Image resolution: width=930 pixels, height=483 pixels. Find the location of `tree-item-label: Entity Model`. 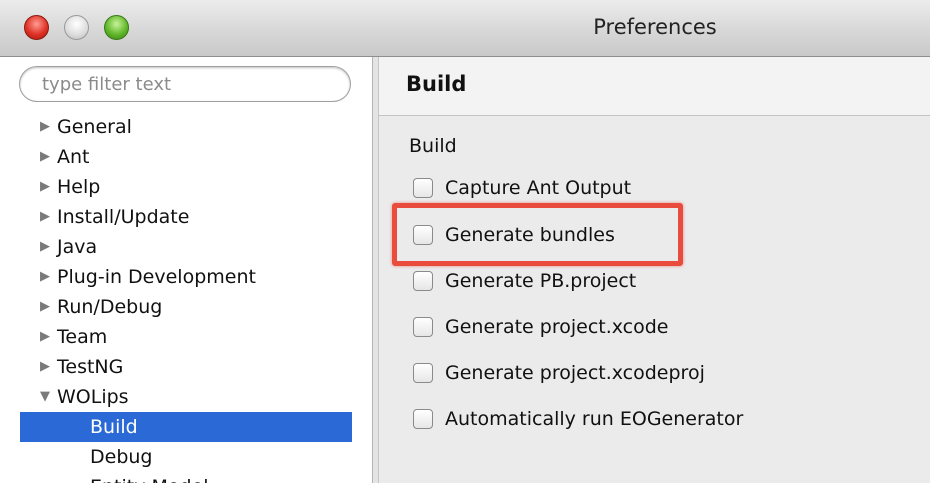

tree-item-label: Entity Model is located at coordinates (149, 477).